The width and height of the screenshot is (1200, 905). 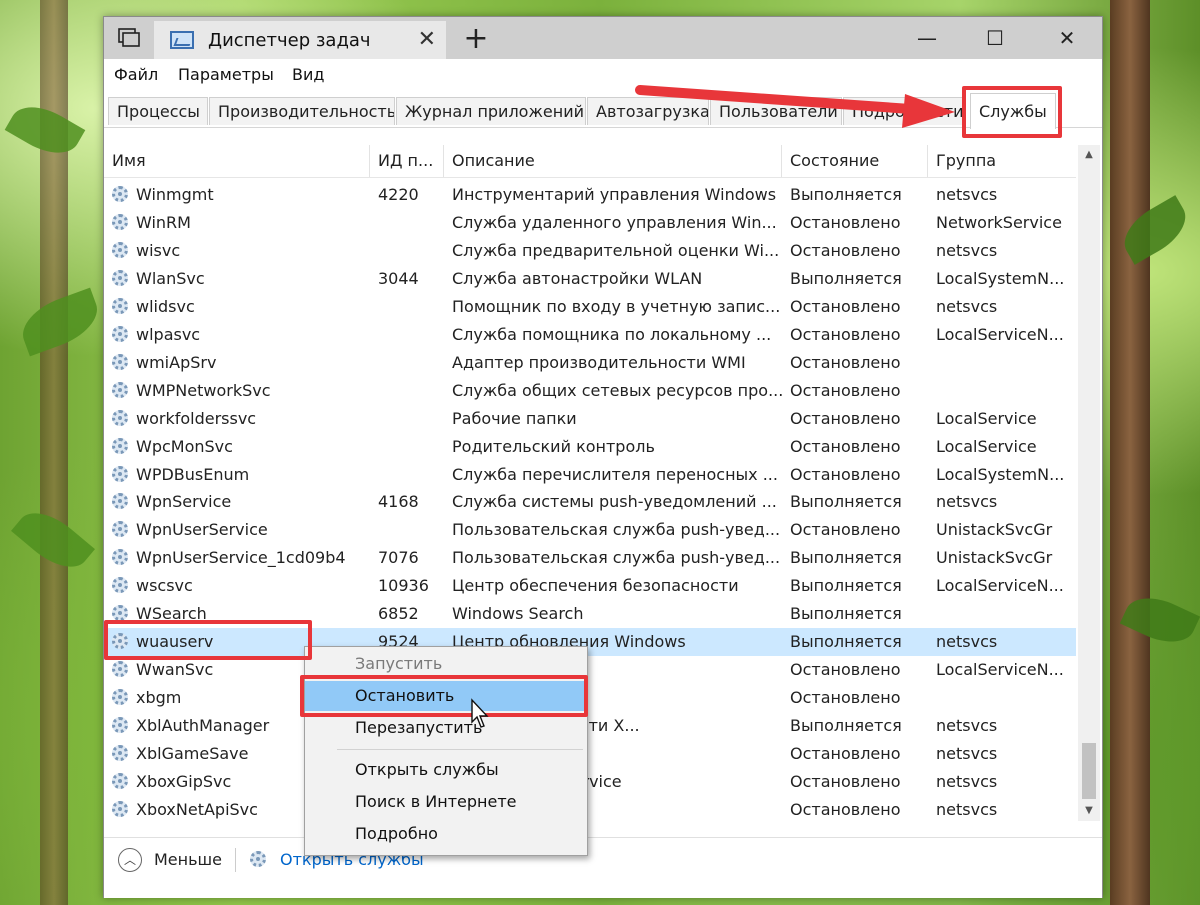 I want to click on service-name: WpcMonSvc, so click(x=184, y=446).